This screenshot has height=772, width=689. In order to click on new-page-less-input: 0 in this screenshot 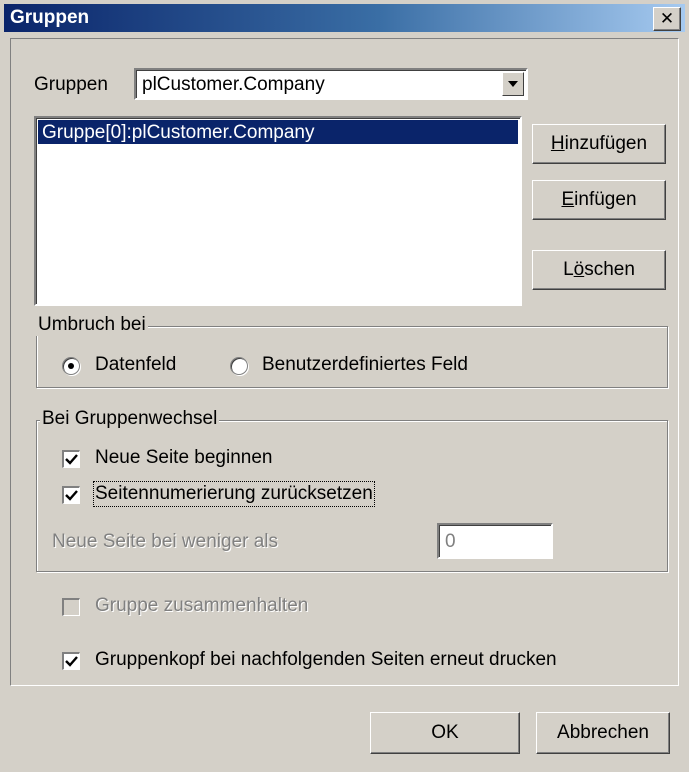, I will do `click(495, 541)`.